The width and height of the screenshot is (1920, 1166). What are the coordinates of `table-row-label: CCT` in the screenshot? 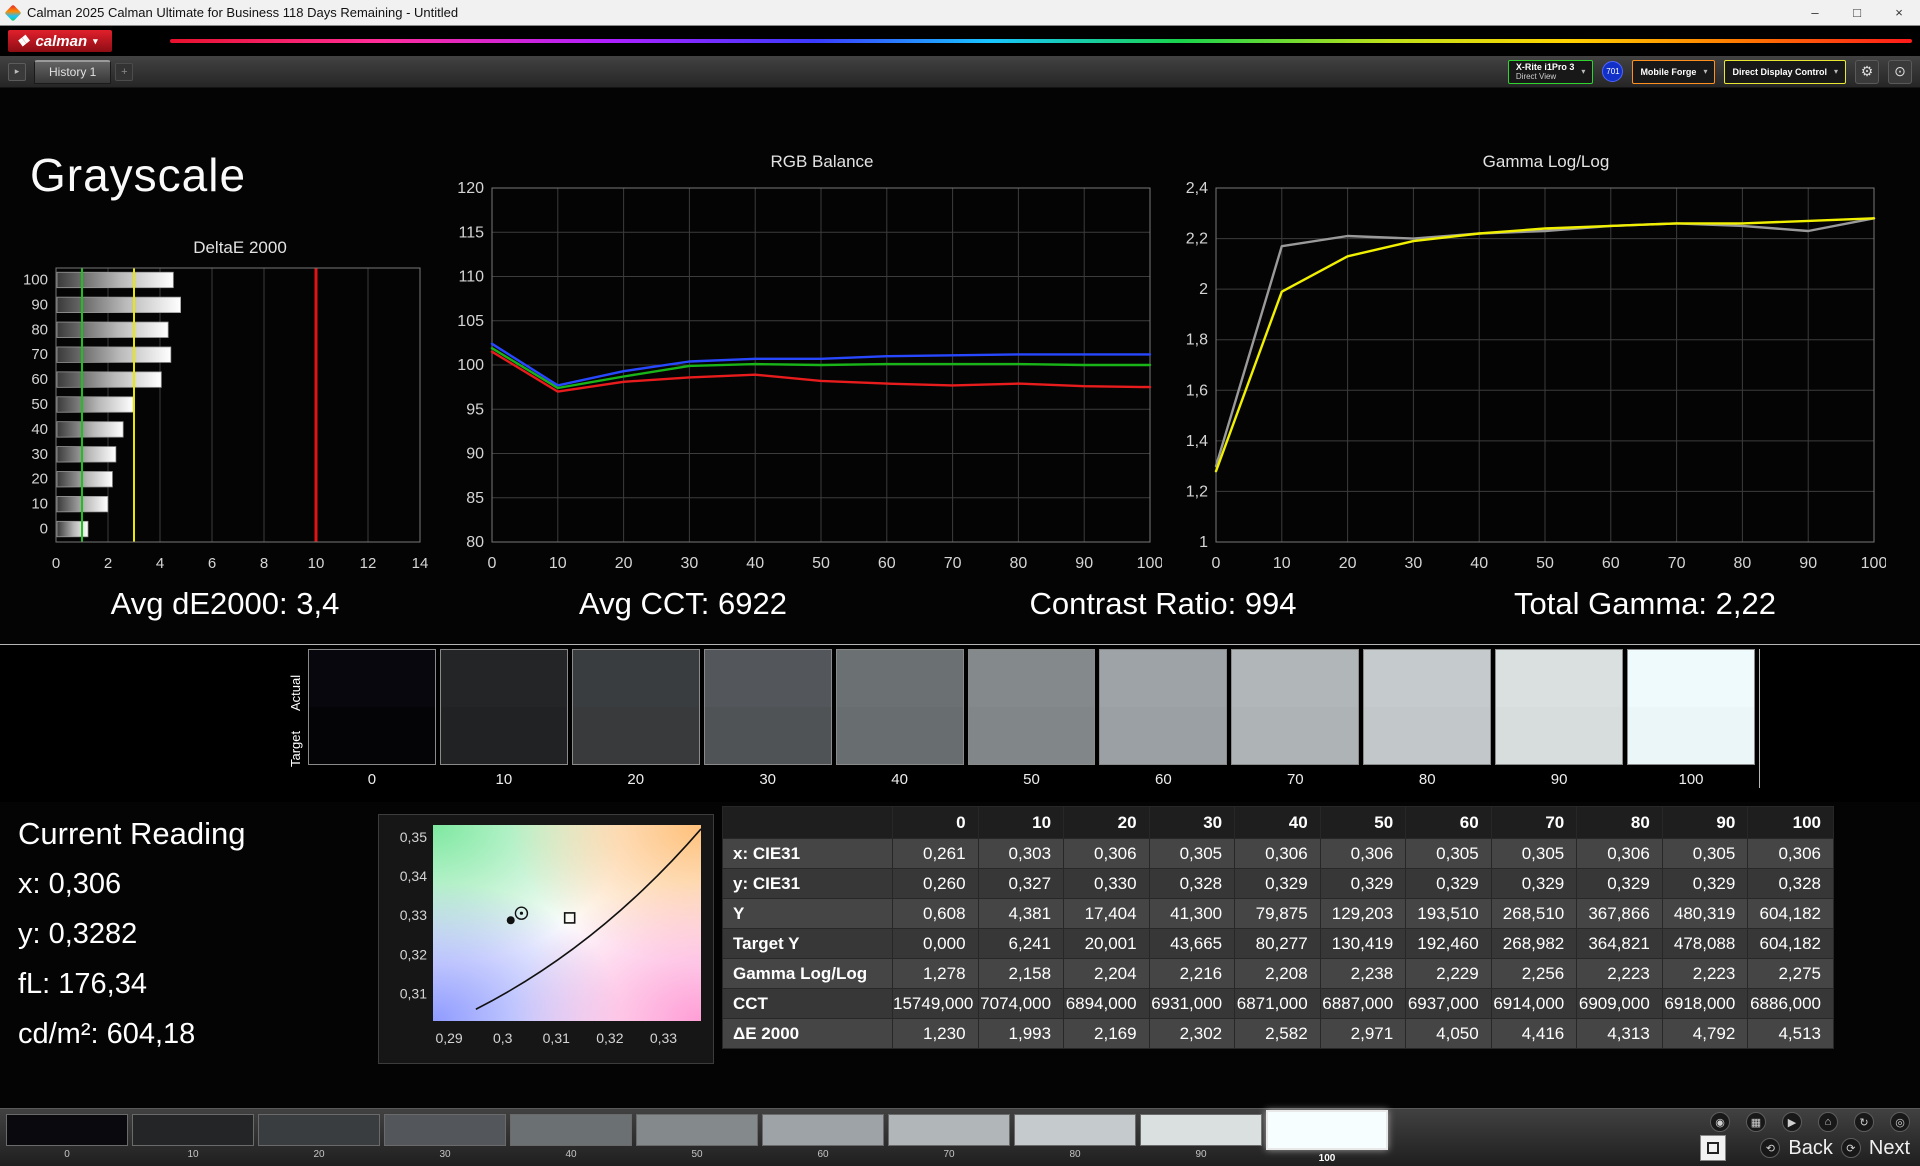 It's located at (807, 1003).